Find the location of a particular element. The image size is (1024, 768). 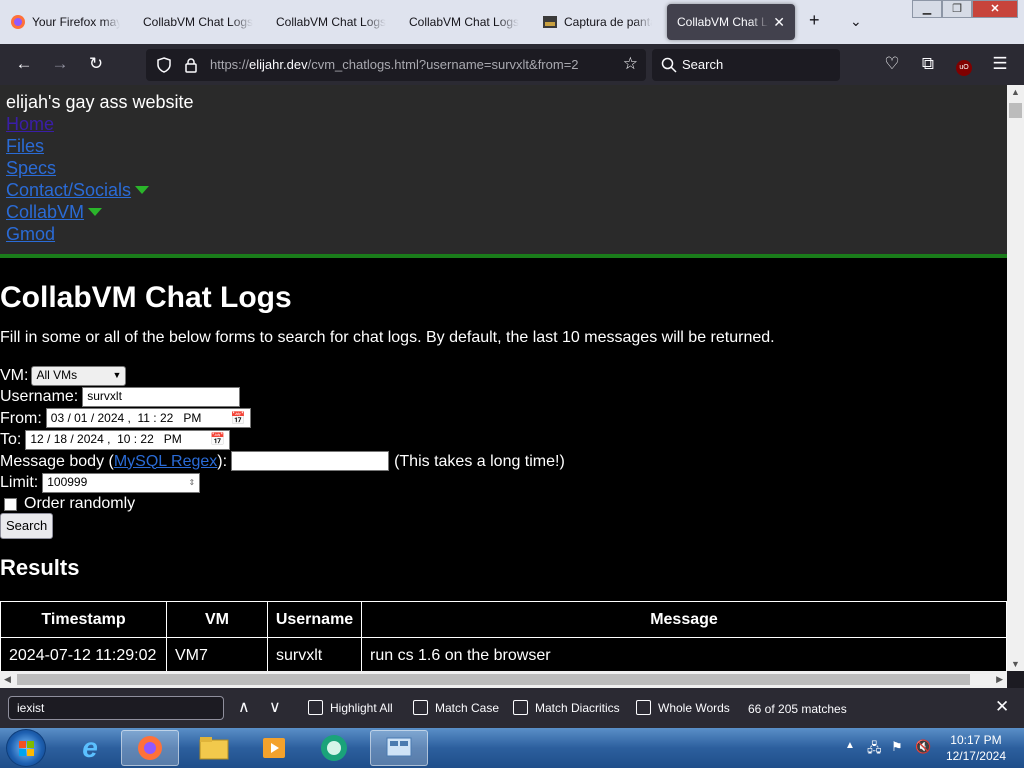

nav-link-gmod: Gmod is located at coordinates (503, 234).